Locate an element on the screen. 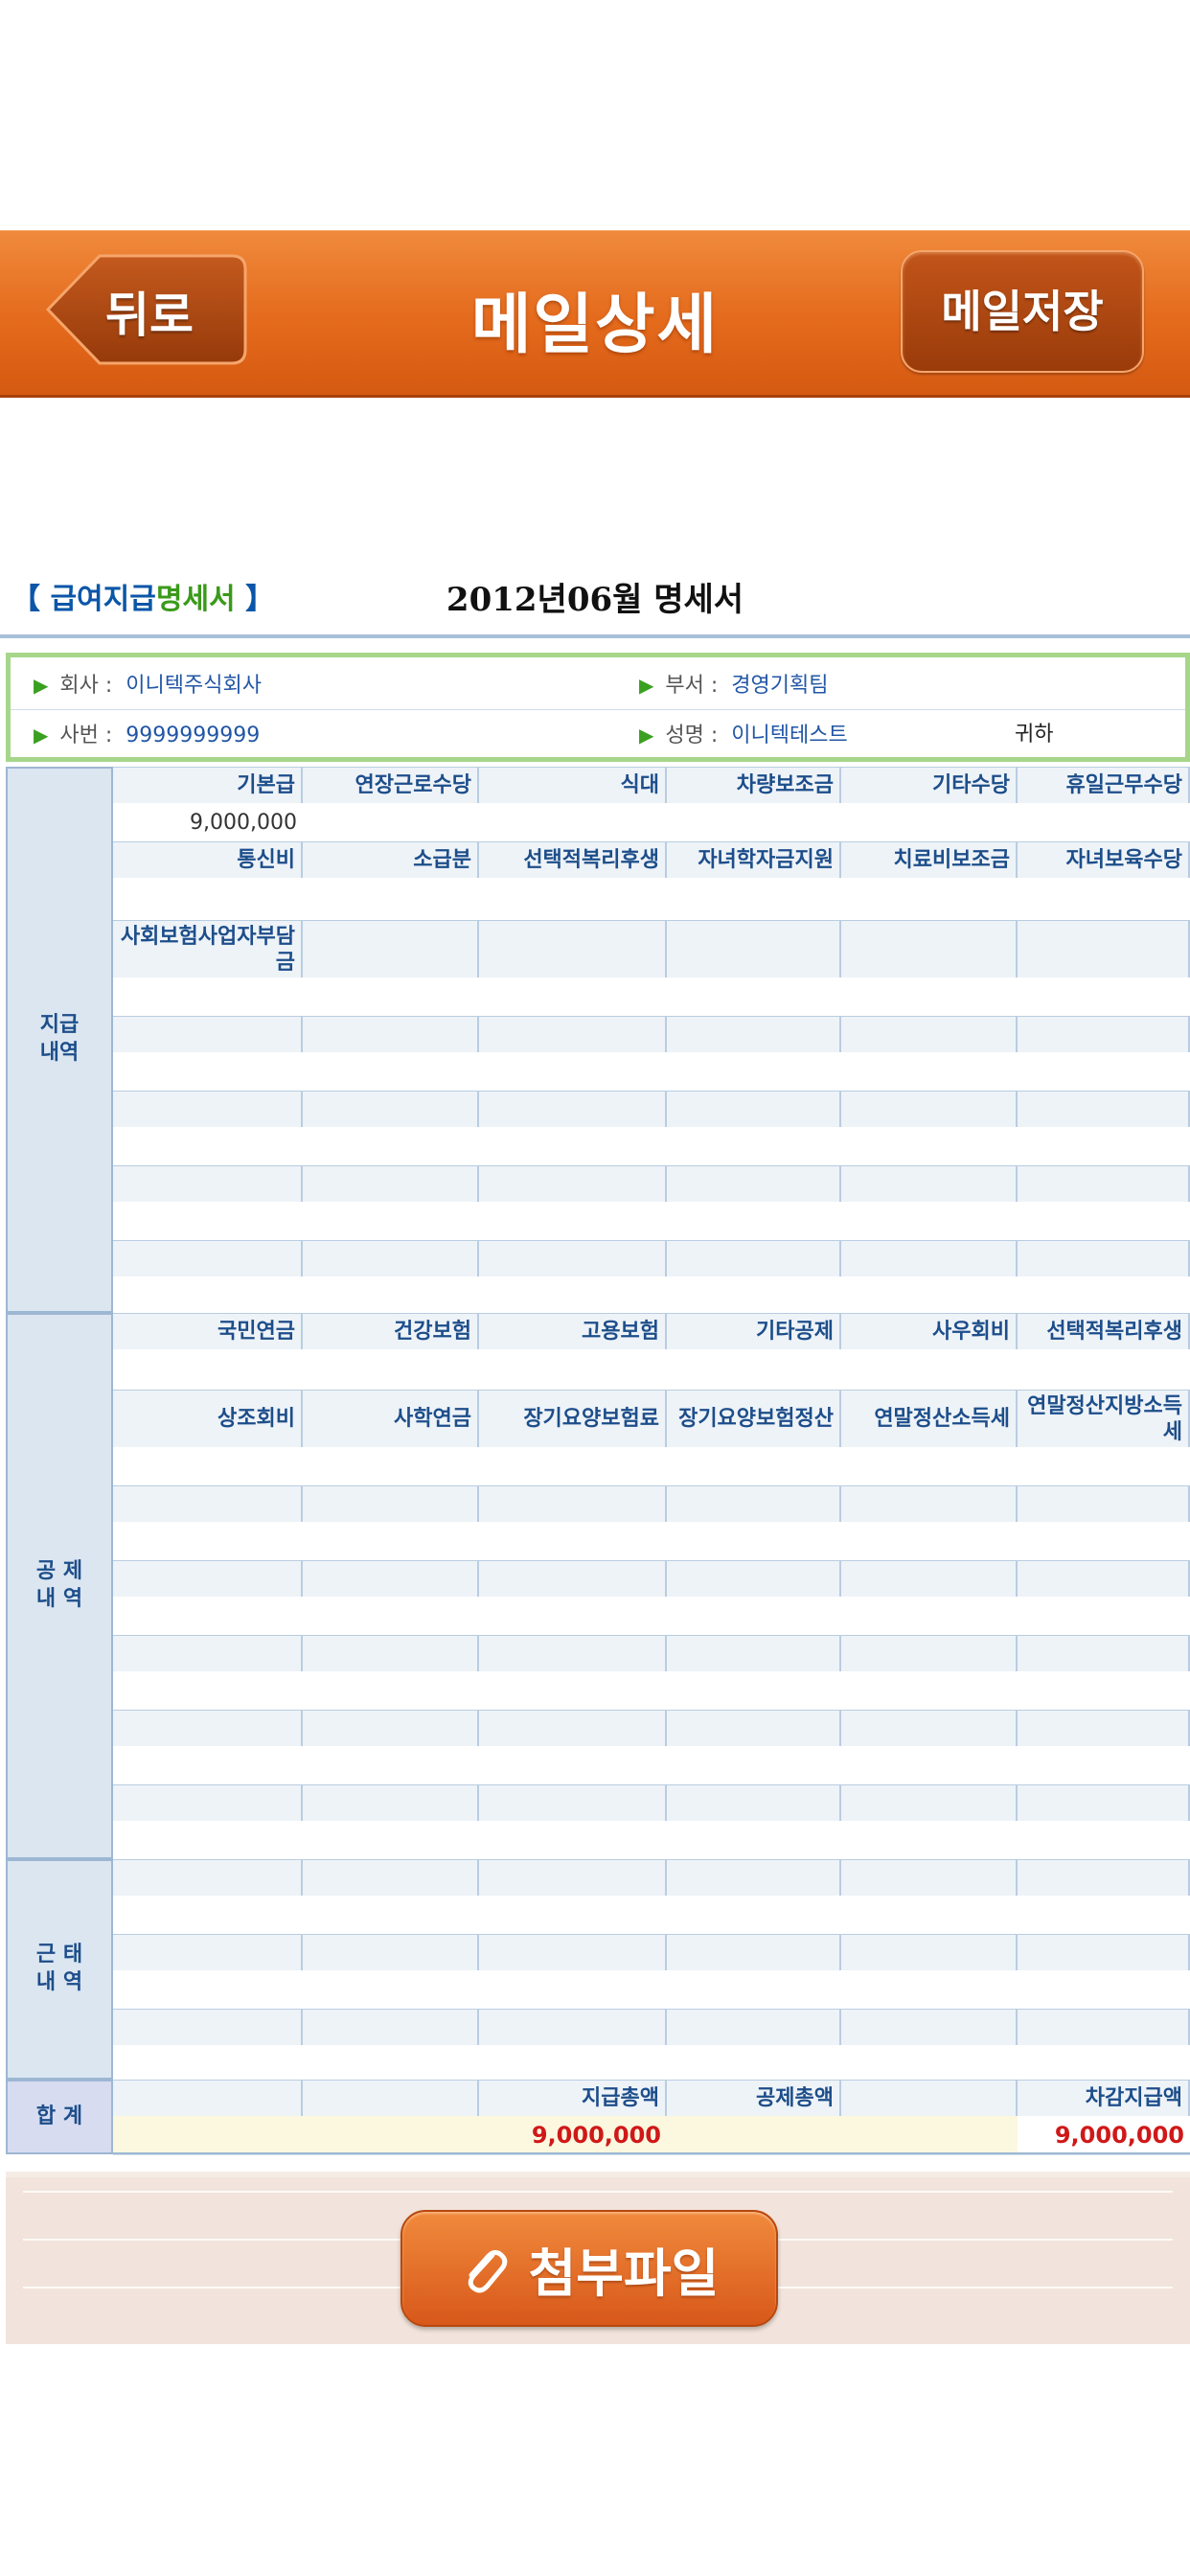  attachment-button: 첨부파일 is located at coordinates (589, 2268).